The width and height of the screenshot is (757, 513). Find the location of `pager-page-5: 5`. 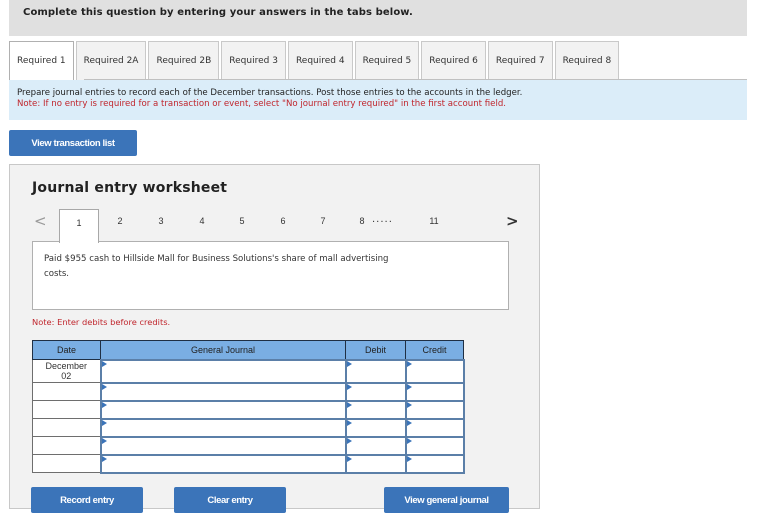

pager-page-5: 5 is located at coordinates (242, 221).